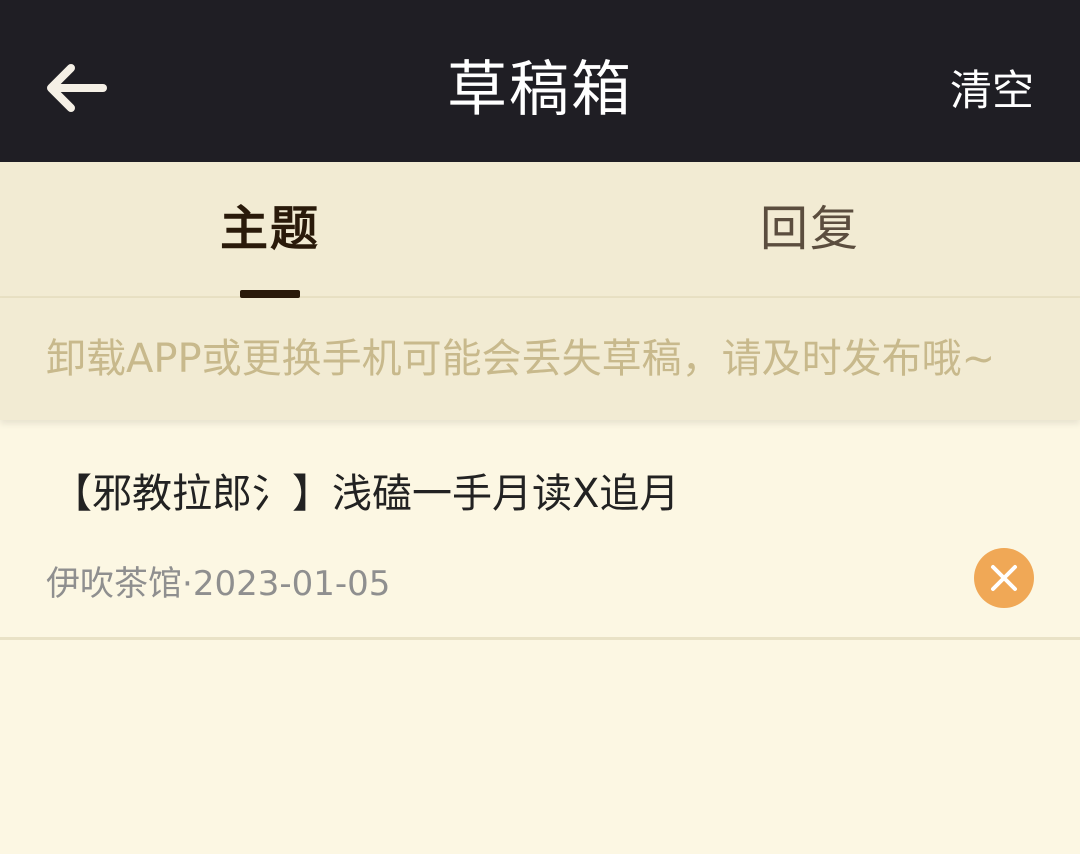 The image size is (1080, 854). Describe the element at coordinates (992, 91) in the screenshot. I see `clear-button: 清空` at that location.